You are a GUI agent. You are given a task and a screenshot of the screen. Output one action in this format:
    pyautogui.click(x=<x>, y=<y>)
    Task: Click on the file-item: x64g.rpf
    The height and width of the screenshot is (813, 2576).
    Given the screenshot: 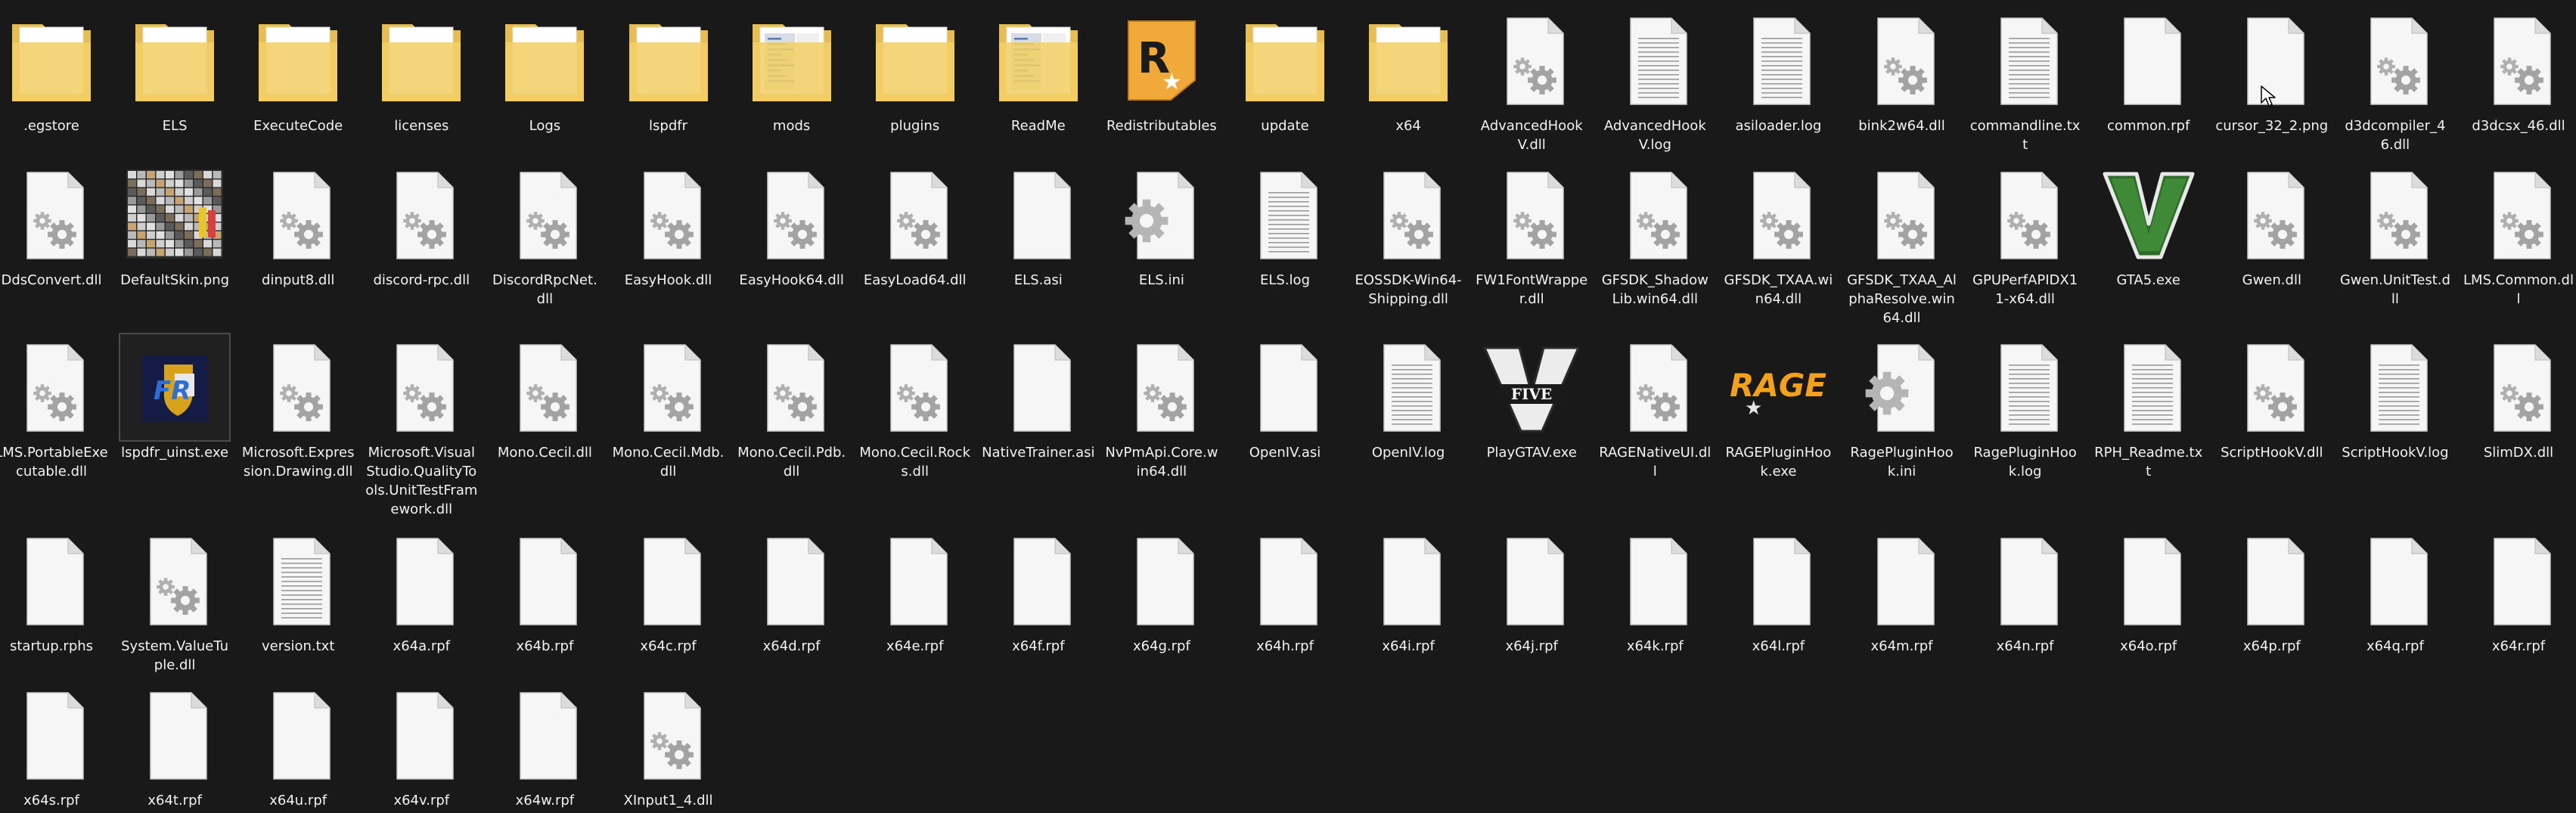 What is the action you would take?
    pyautogui.click(x=1161, y=592)
    